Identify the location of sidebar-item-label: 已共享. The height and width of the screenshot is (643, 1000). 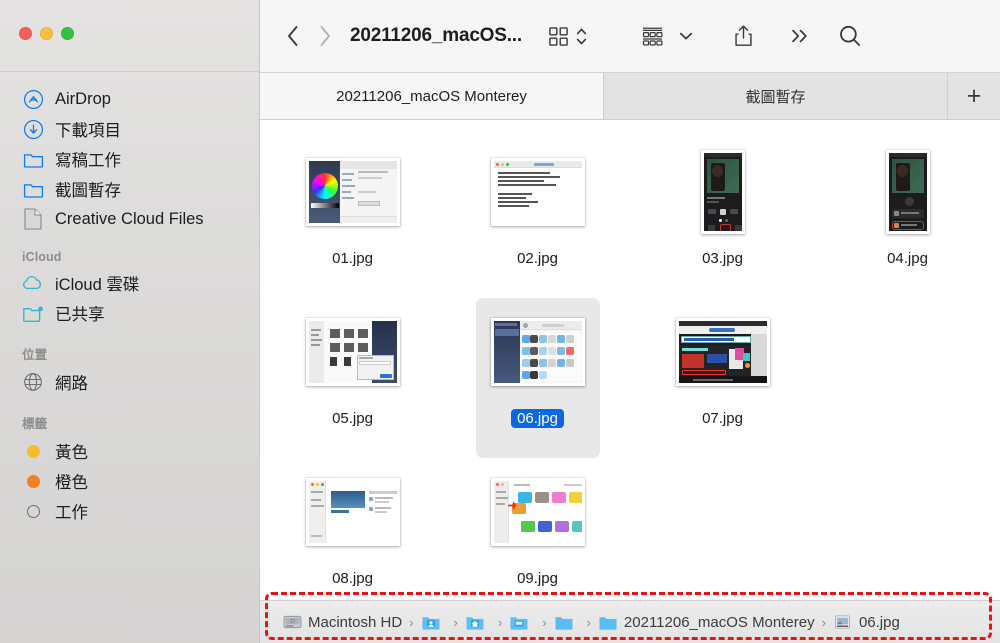
(80, 315).